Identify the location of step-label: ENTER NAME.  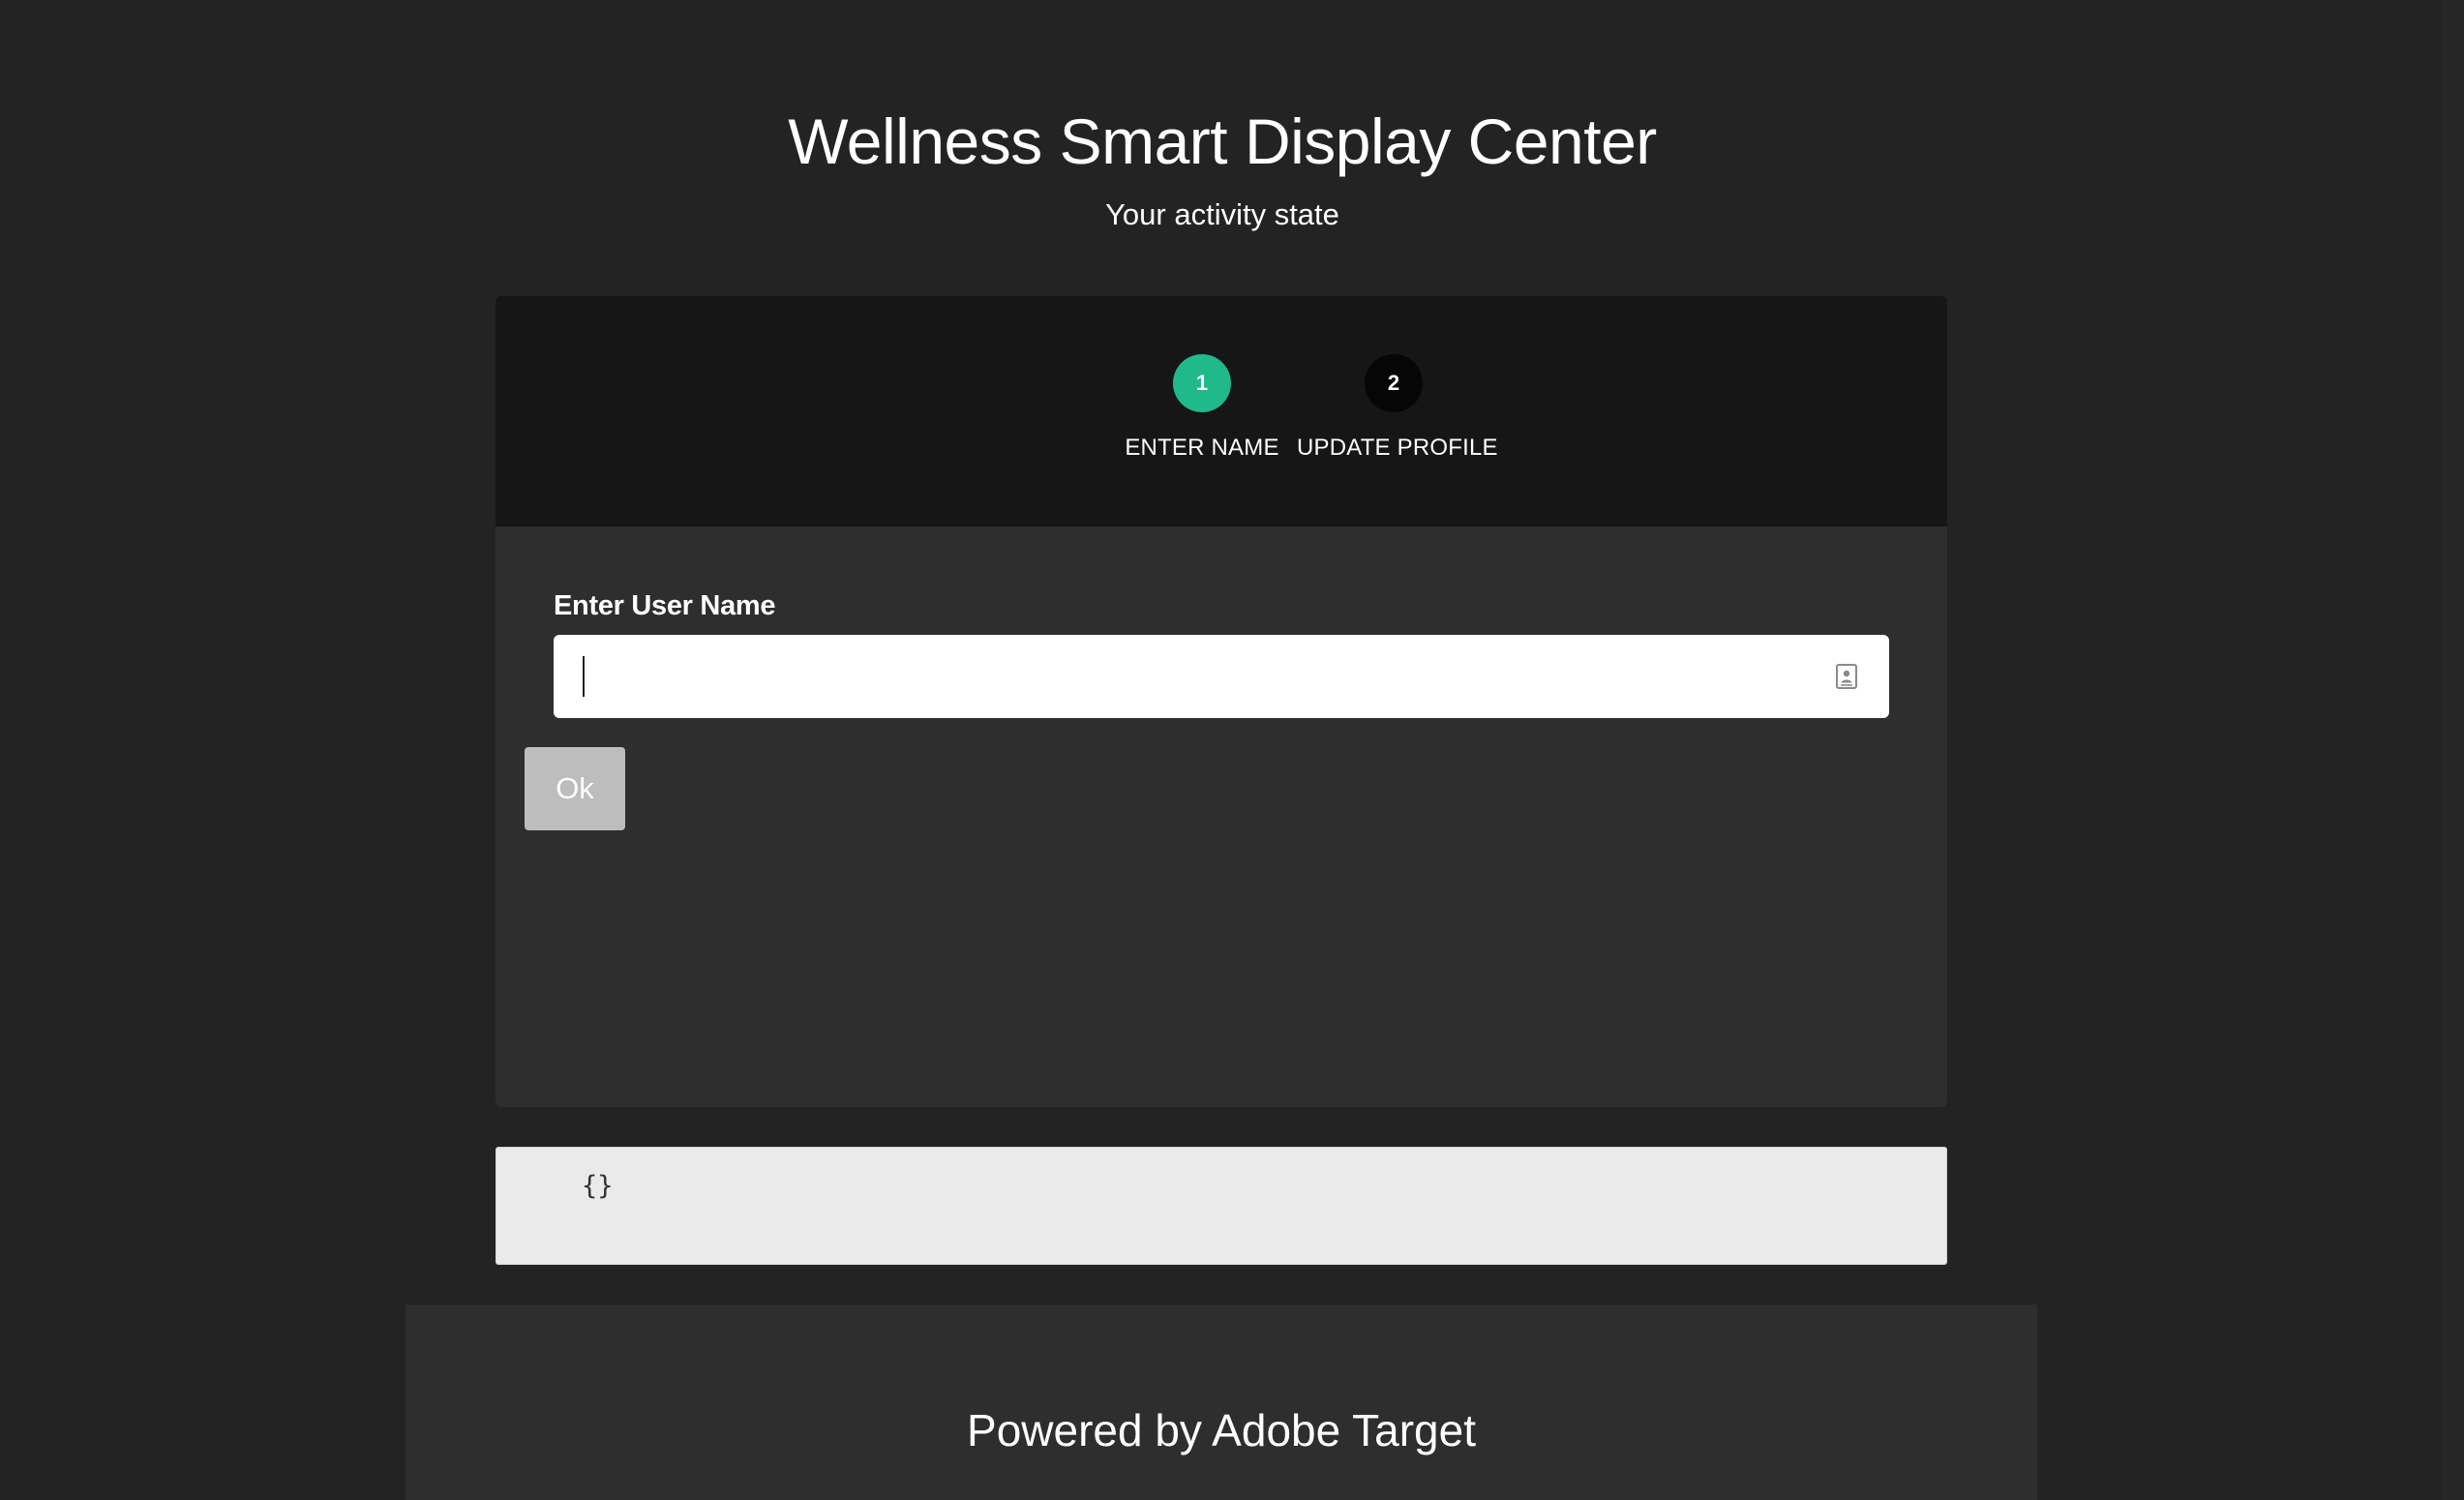
(1202, 448).